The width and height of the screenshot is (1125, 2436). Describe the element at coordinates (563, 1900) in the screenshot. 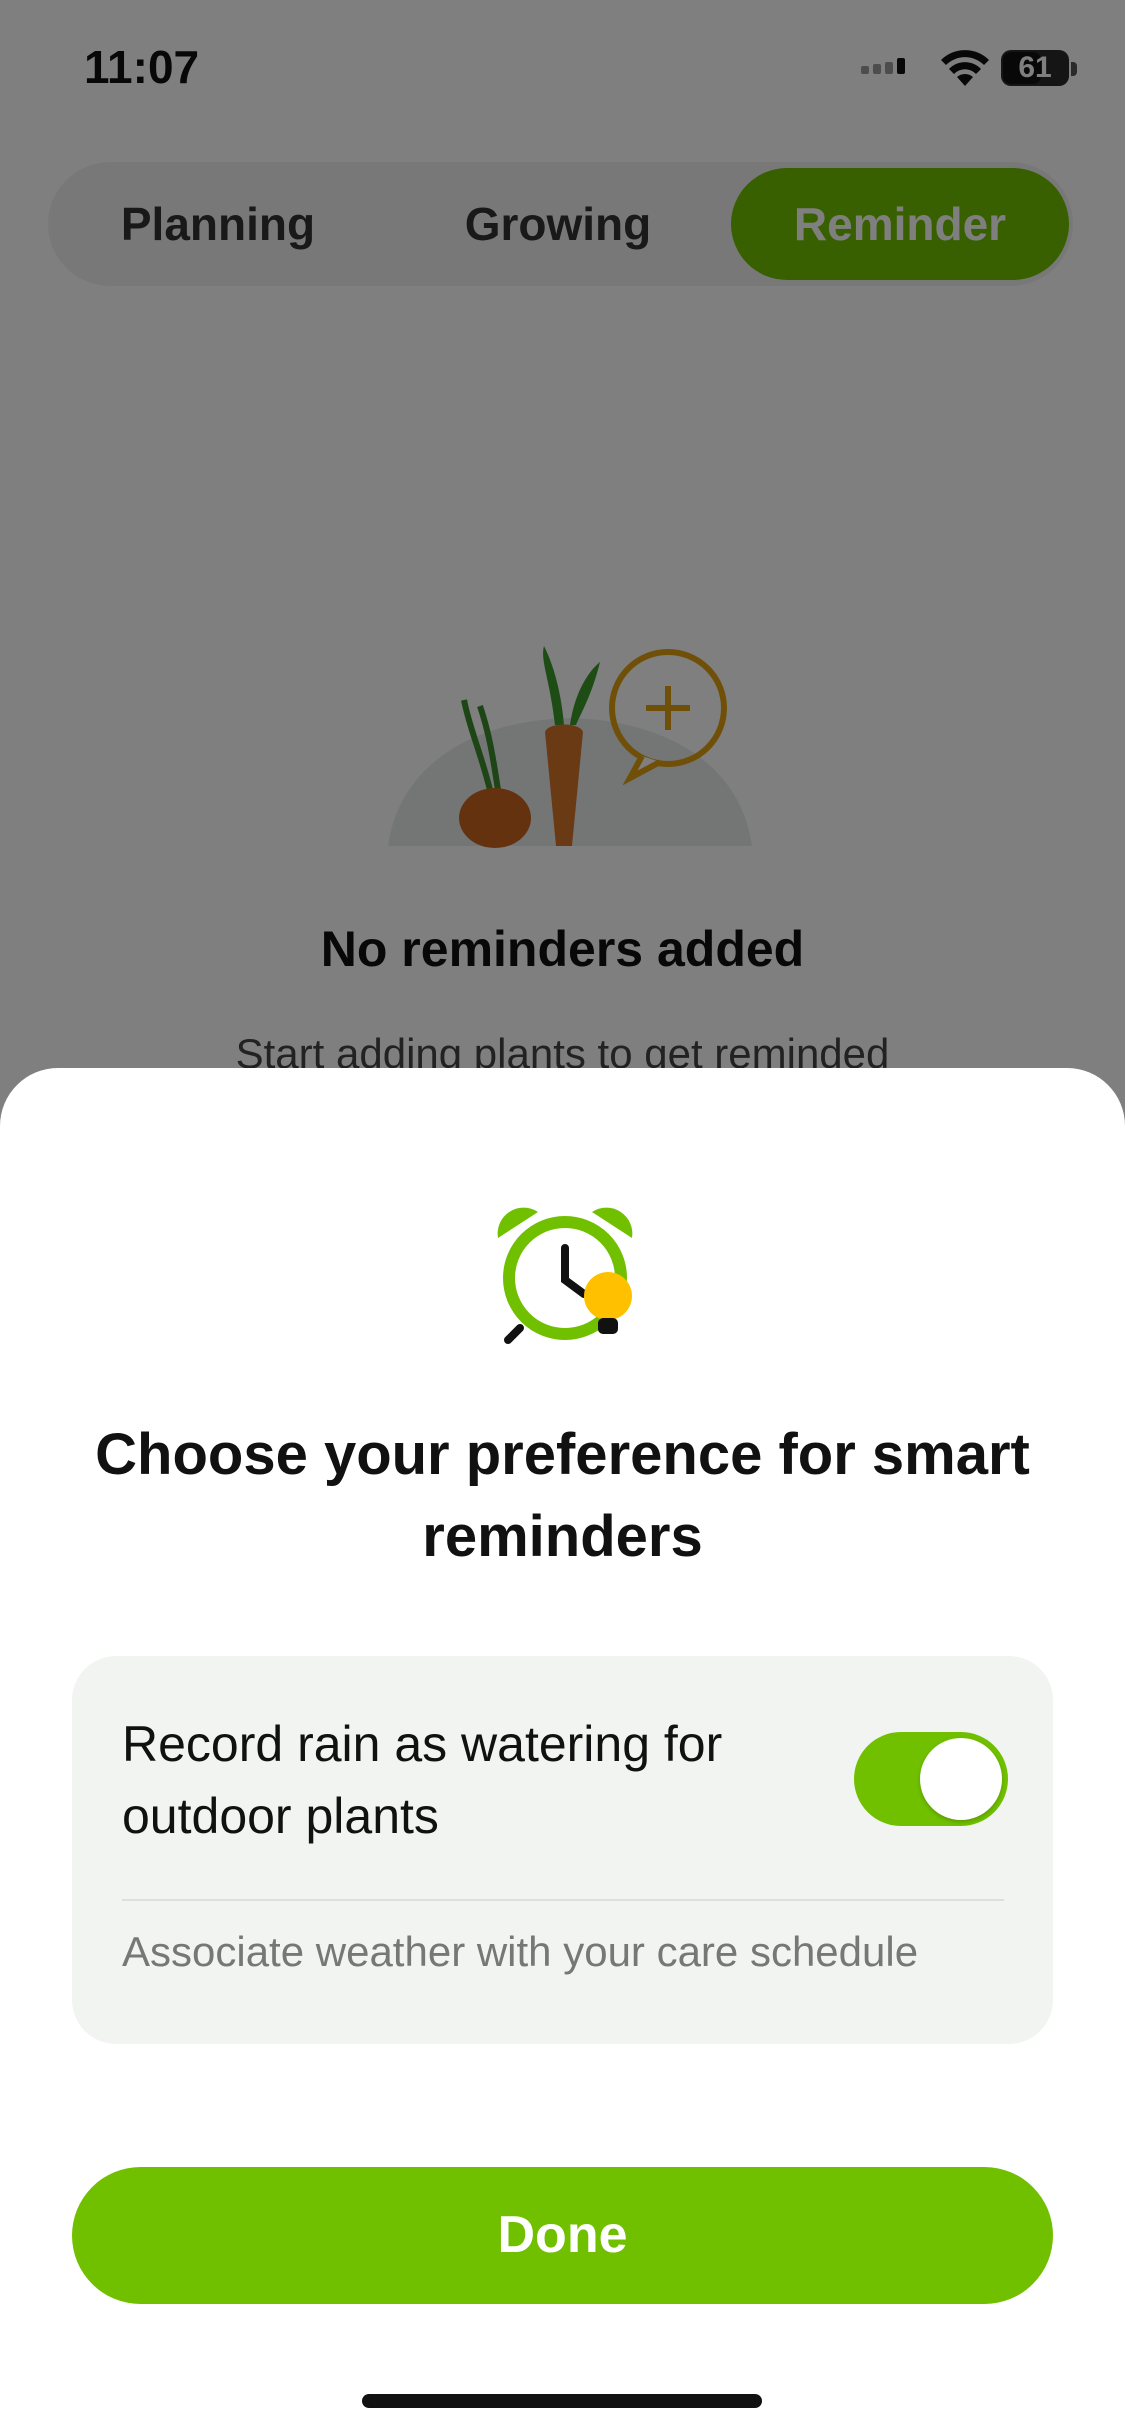

I see `divider` at that location.